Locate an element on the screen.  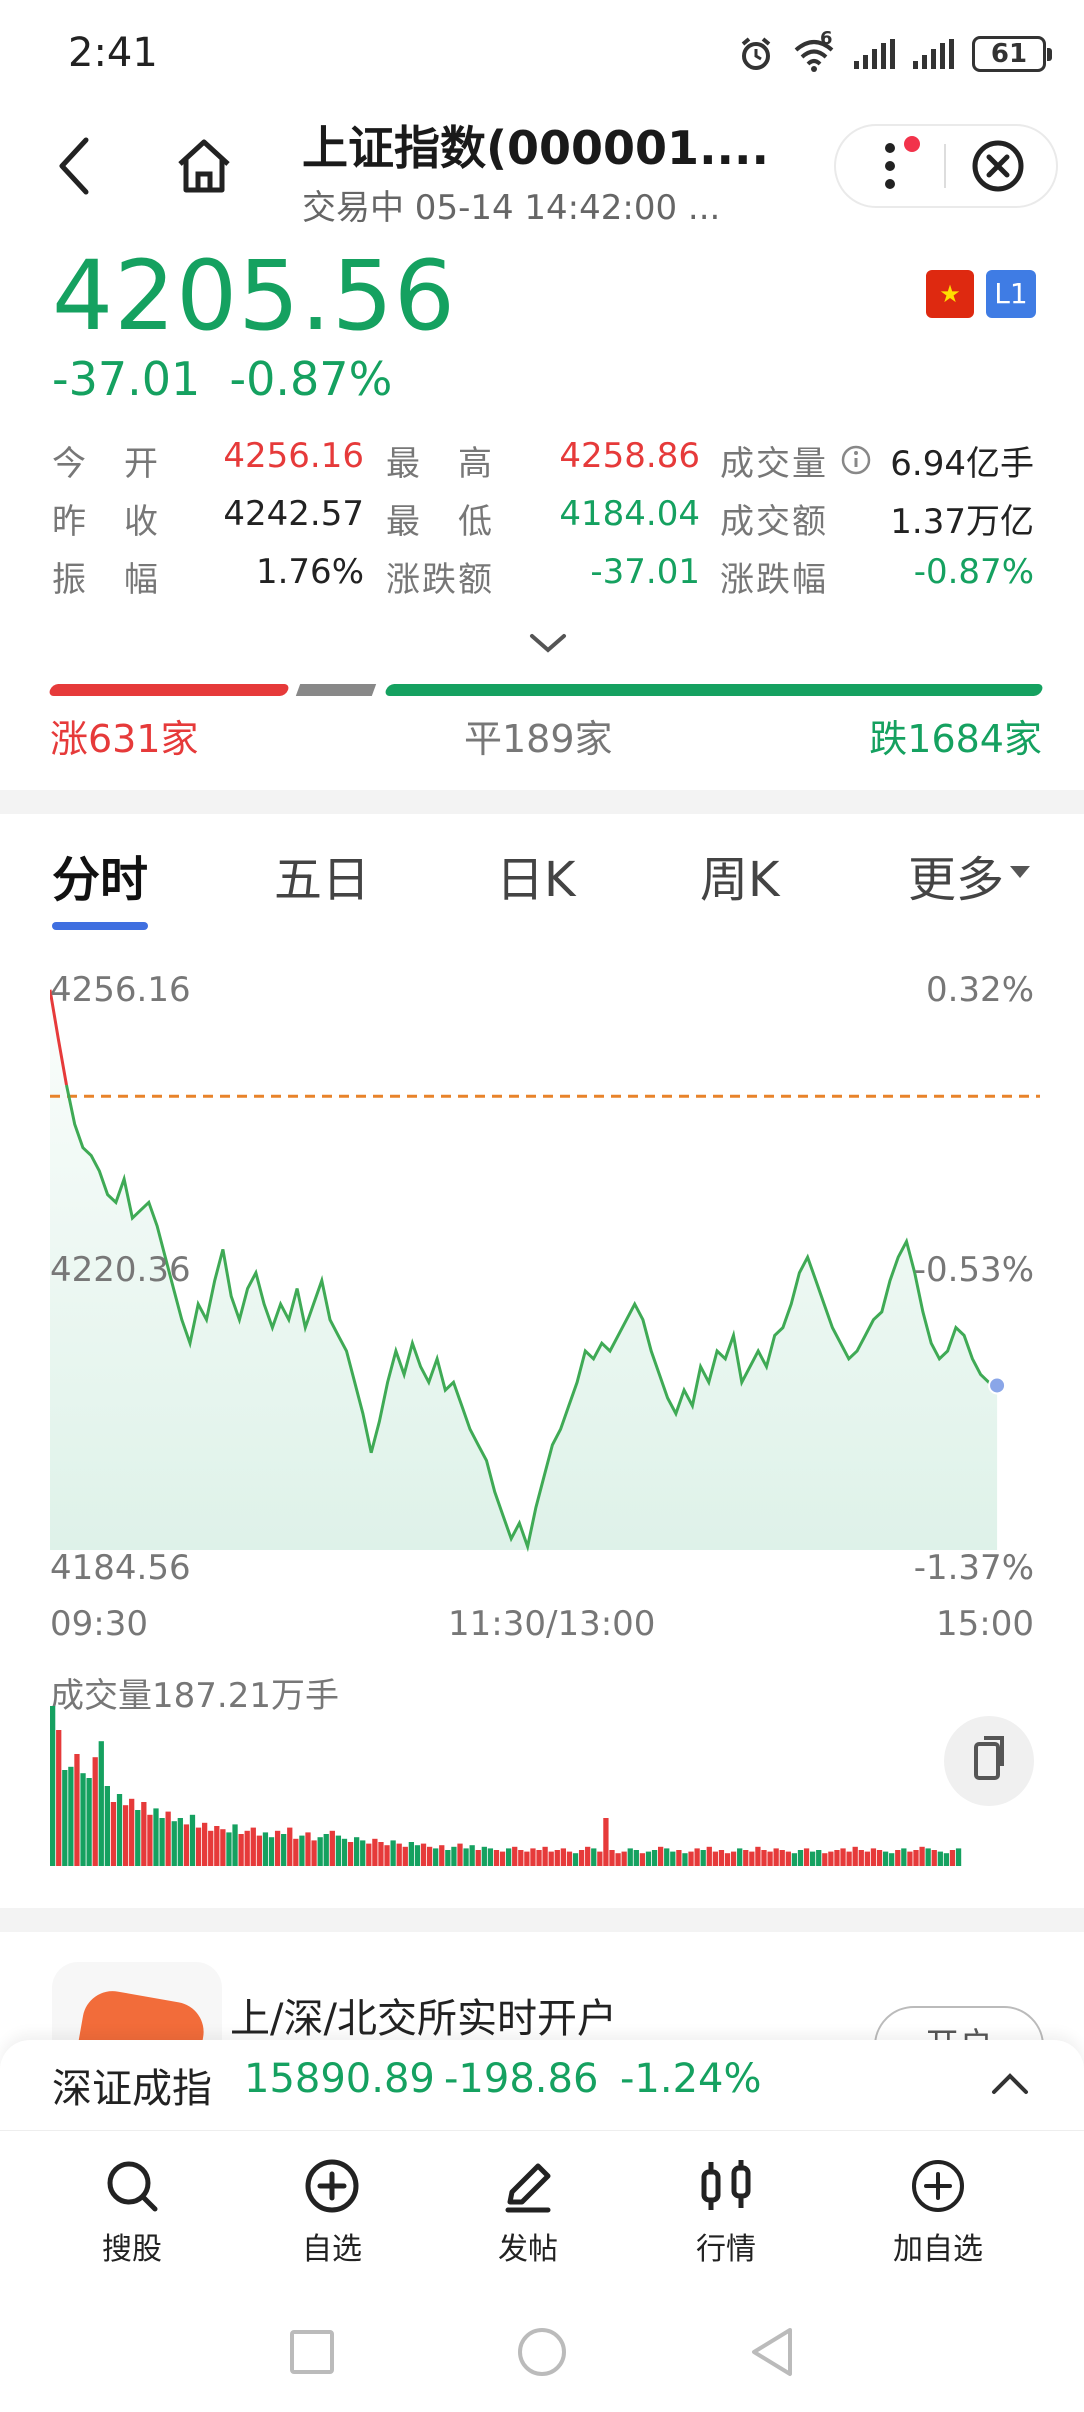
nav-add-watchlist: 加自选 is located at coordinates (938, 2212).